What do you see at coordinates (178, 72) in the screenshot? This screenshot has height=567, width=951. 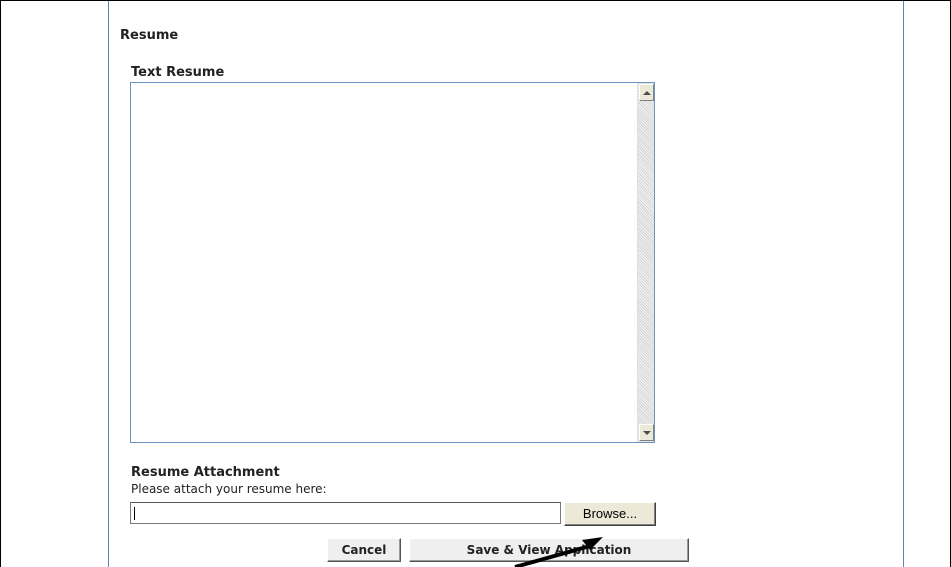 I see `text-resume-label: Text Resume` at bounding box center [178, 72].